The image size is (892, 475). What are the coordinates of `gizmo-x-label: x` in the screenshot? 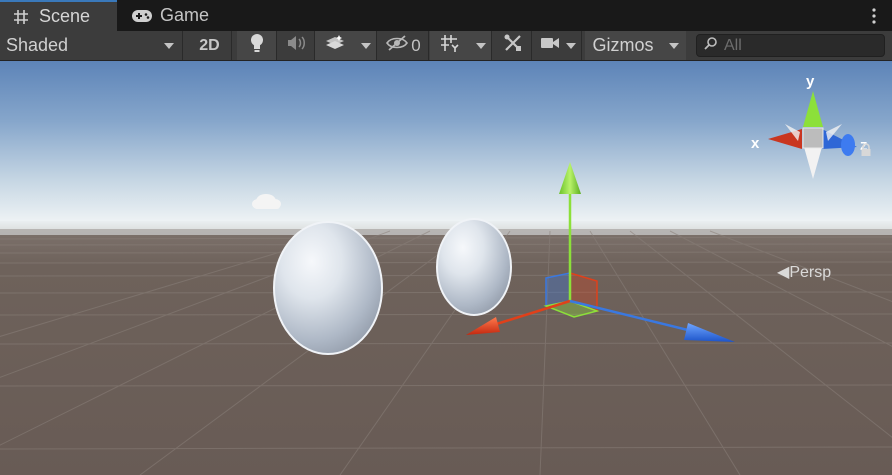 It's located at (755, 143).